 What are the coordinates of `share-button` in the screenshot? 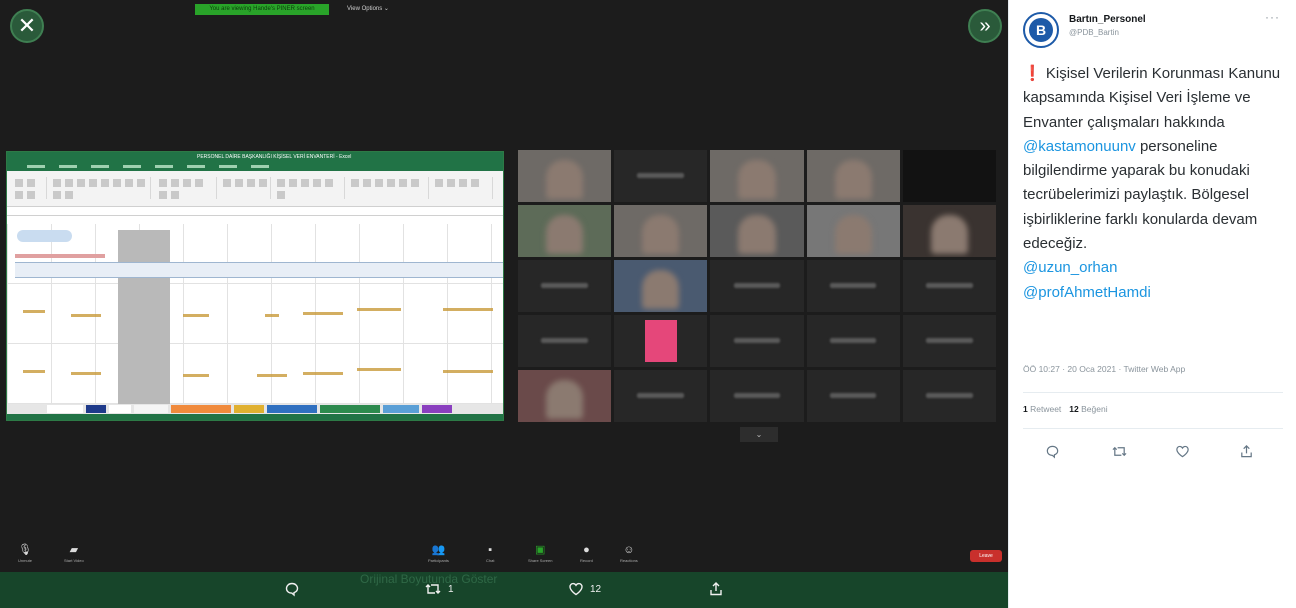 It's located at (716, 589).